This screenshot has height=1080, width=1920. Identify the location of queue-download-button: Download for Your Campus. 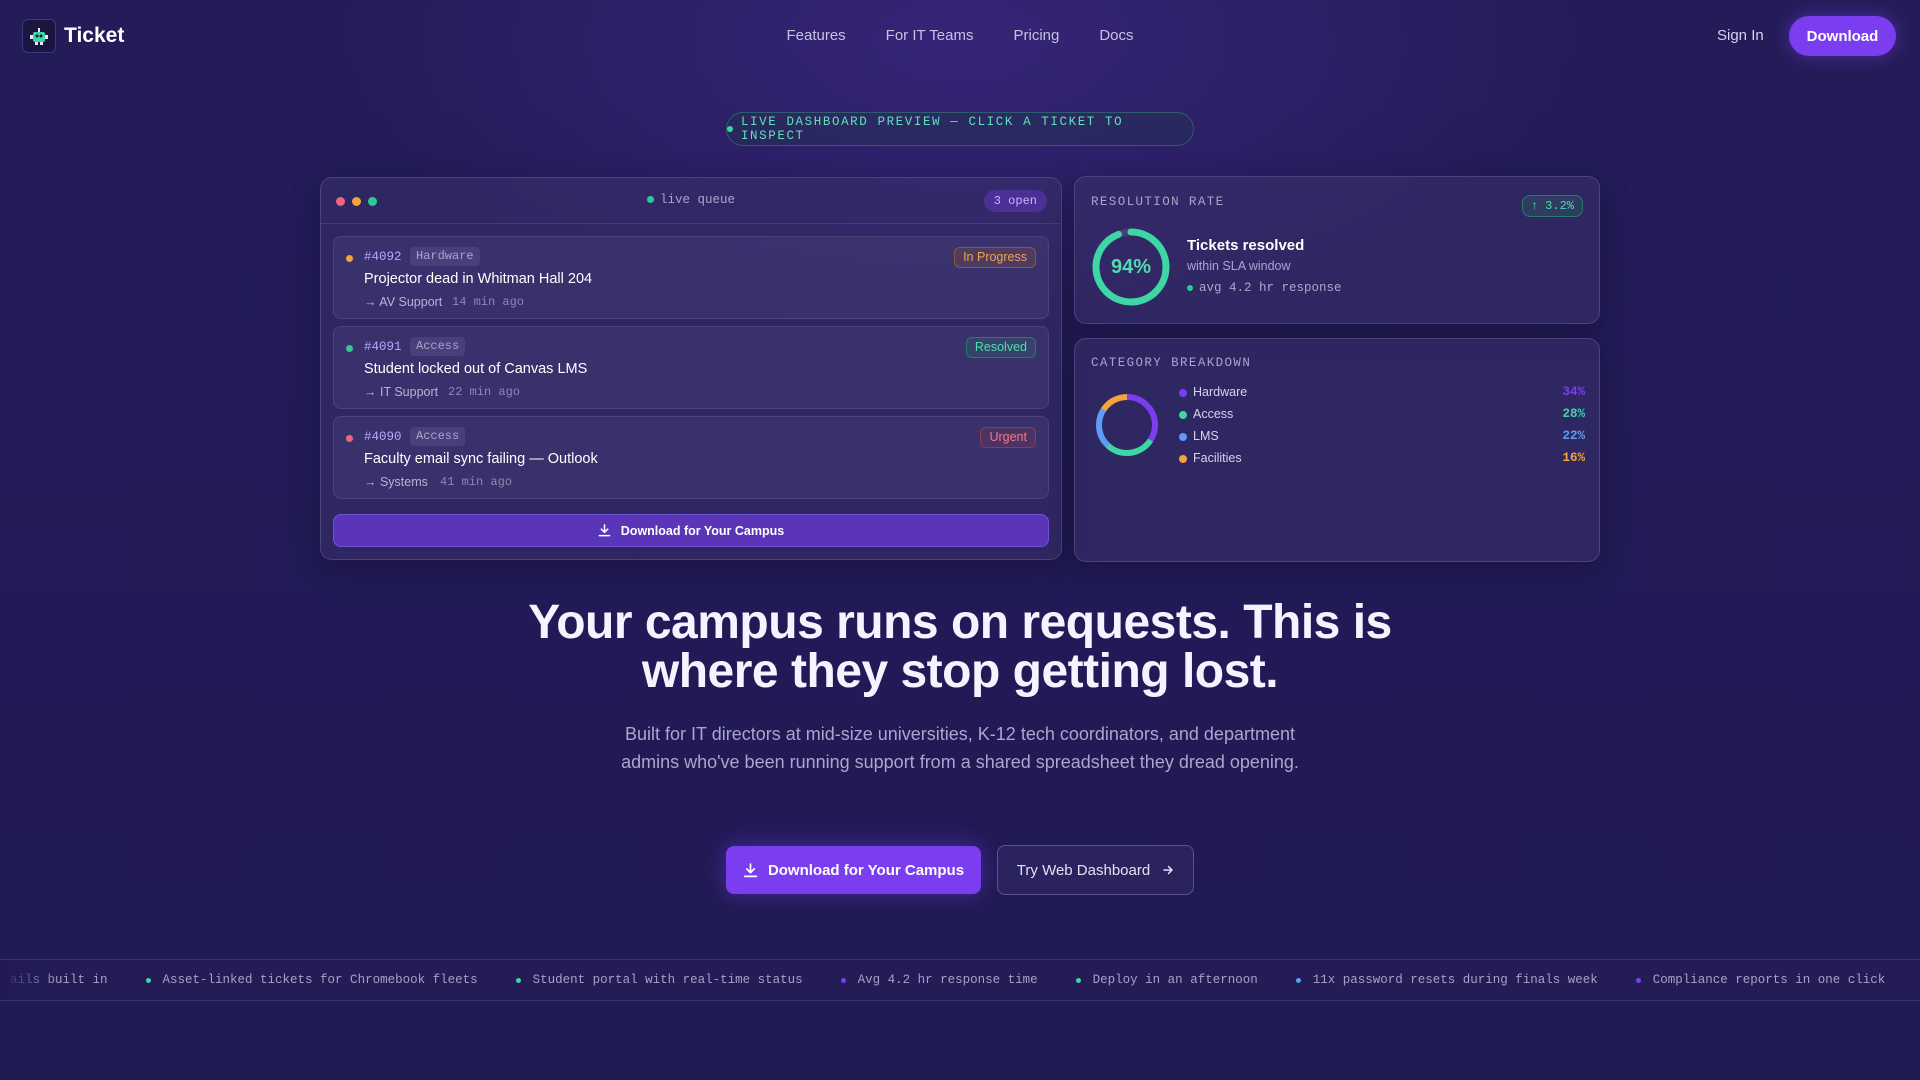
(691, 530).